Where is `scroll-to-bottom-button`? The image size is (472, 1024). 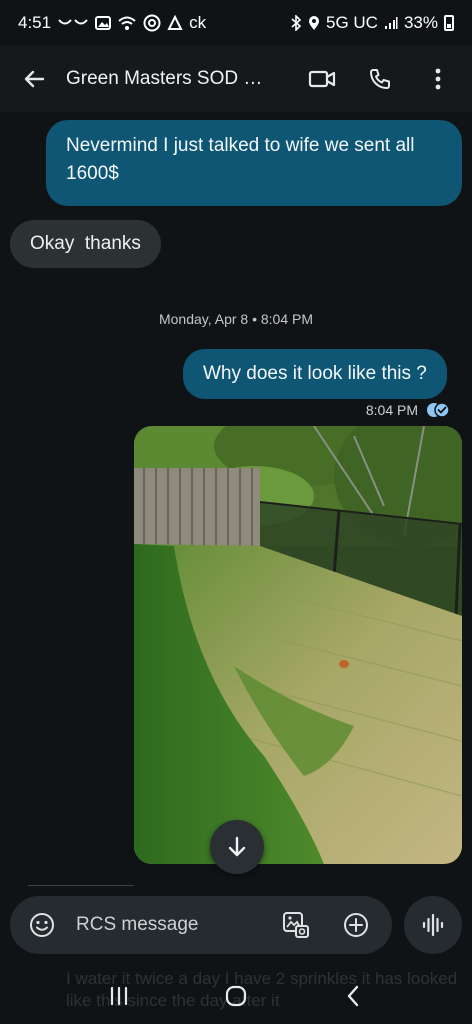 scroll-to-bottom-button is located at coordinates (237, 847).